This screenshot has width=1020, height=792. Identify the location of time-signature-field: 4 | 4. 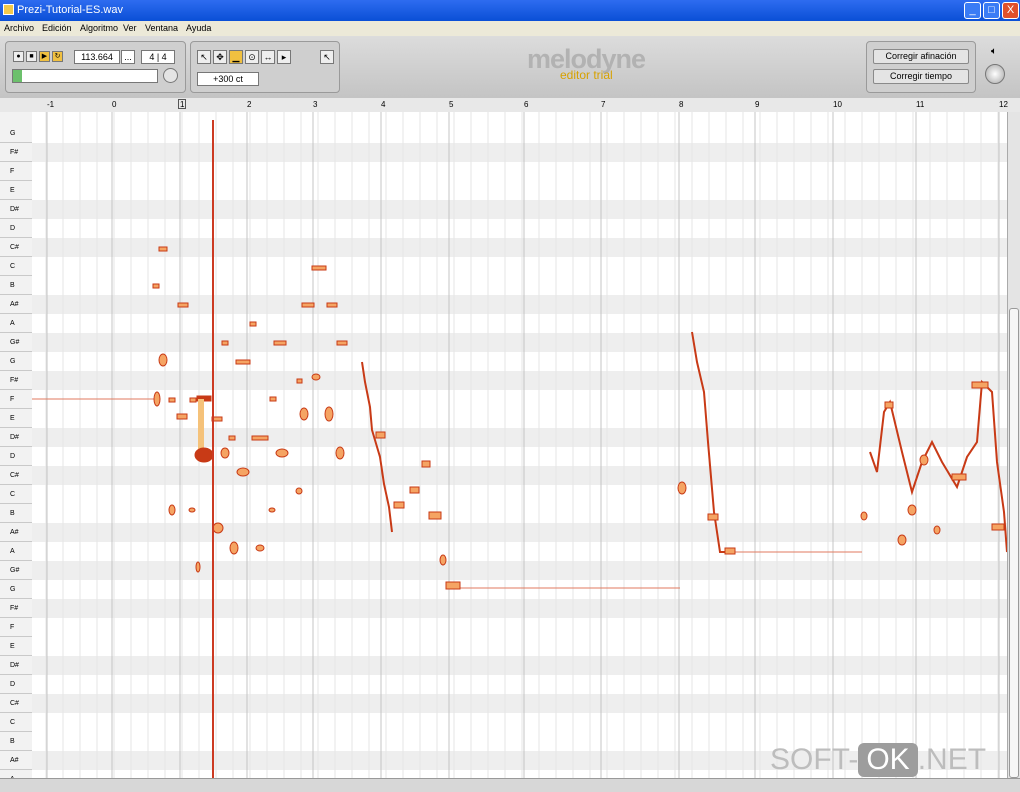
(158, 57).